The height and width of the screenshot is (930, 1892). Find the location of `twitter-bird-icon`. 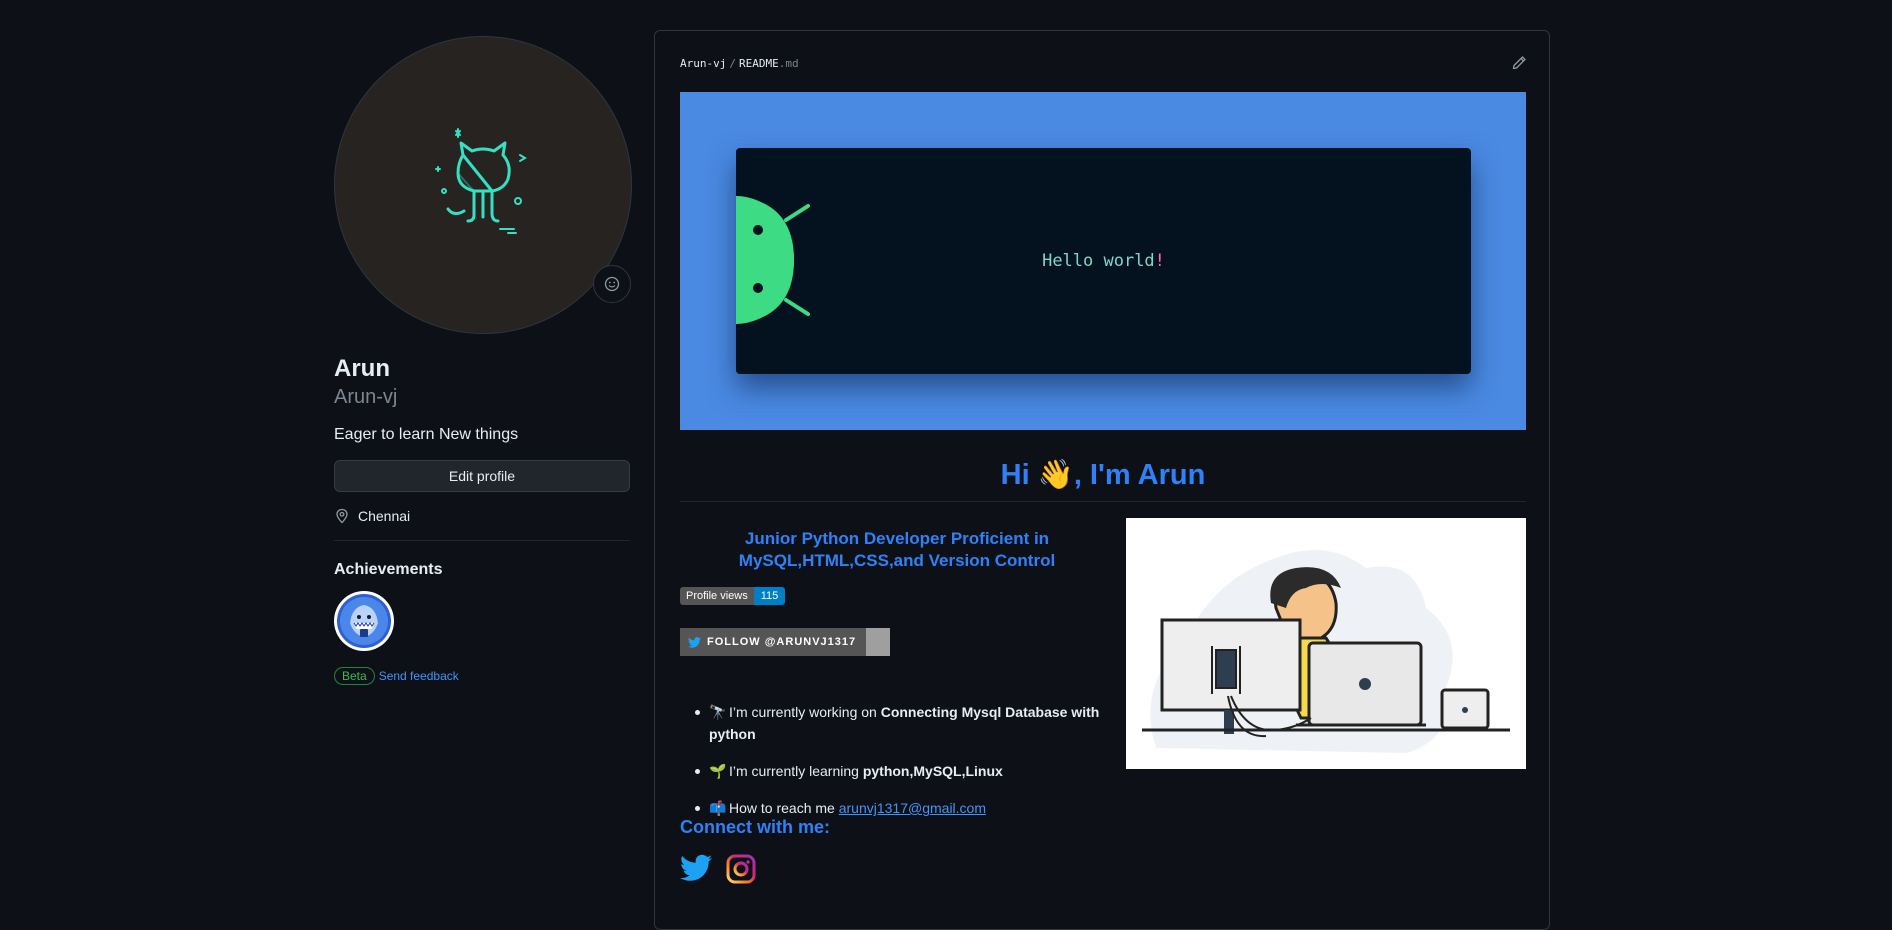

twitter-bird-icon is located at coordinates (694, 642).